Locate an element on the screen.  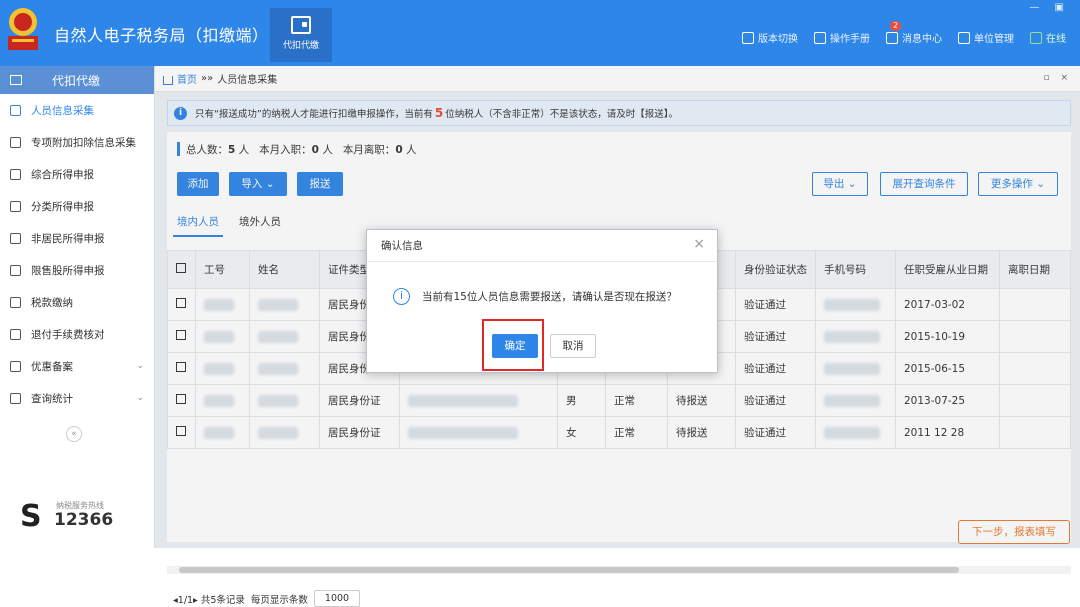
sidebar-item-refund-fee: 退付手续费核对 is located at coordinates (77, 334).